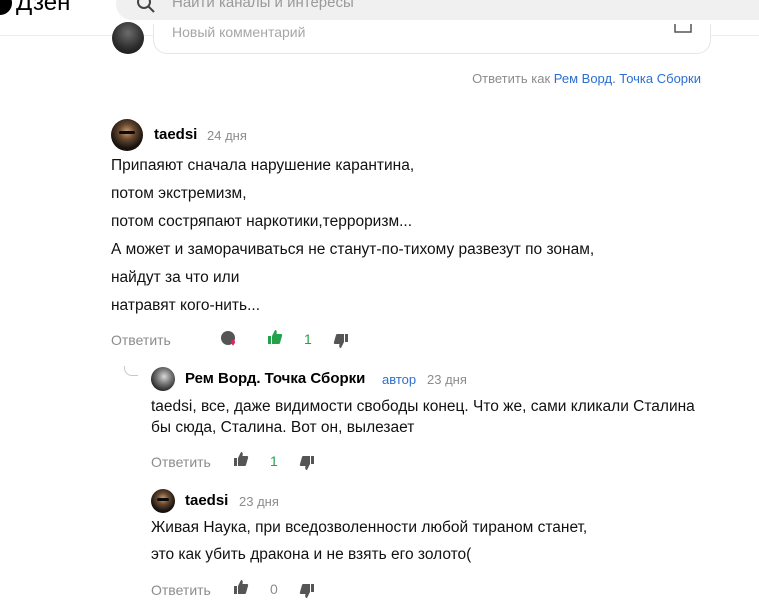  I want to click on search-placeholder: Найти каналы и интересы, so click(263, 5).